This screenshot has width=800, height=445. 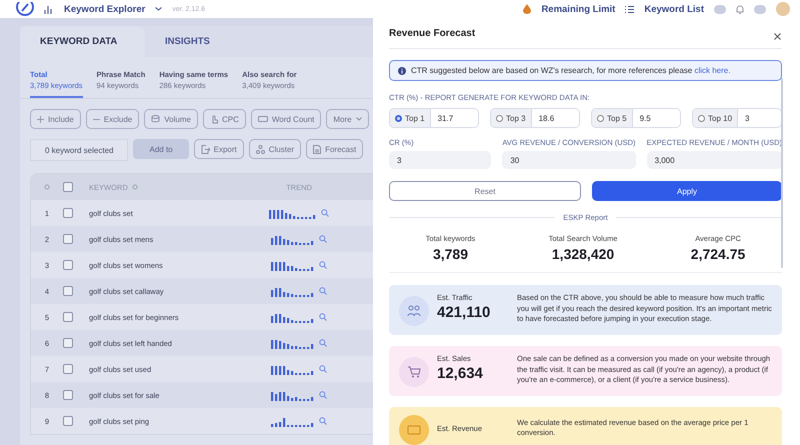 What do you see at coordinates (612, 118) in the screenshot?
I see `ctr-radio: Top 5` at bounding box center [612, 118].